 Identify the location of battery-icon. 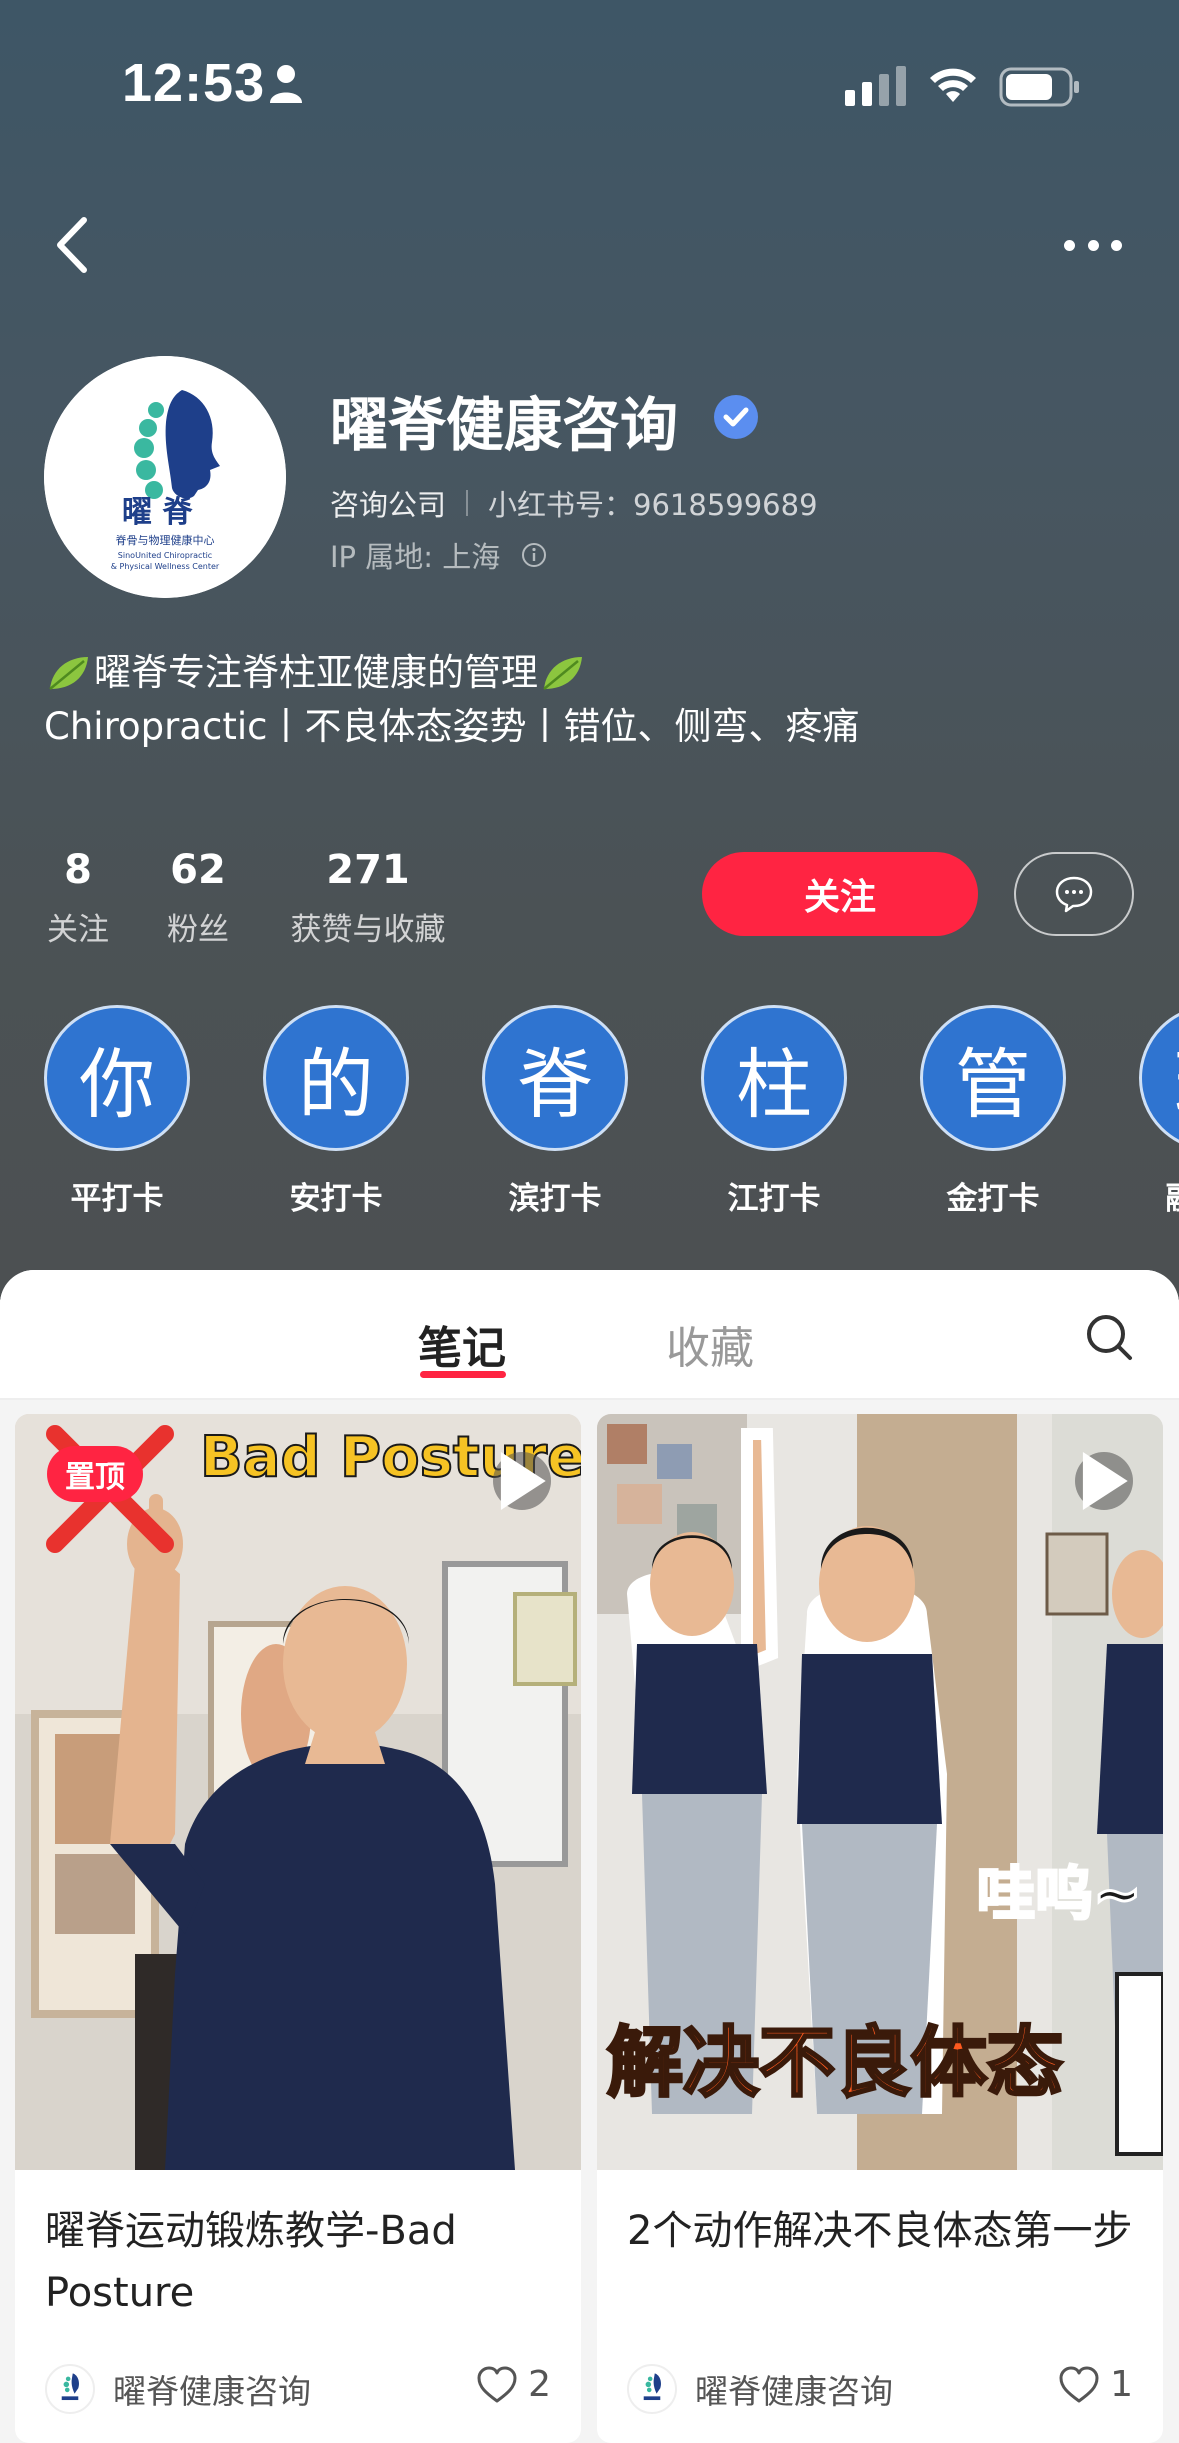
(1039, 87).